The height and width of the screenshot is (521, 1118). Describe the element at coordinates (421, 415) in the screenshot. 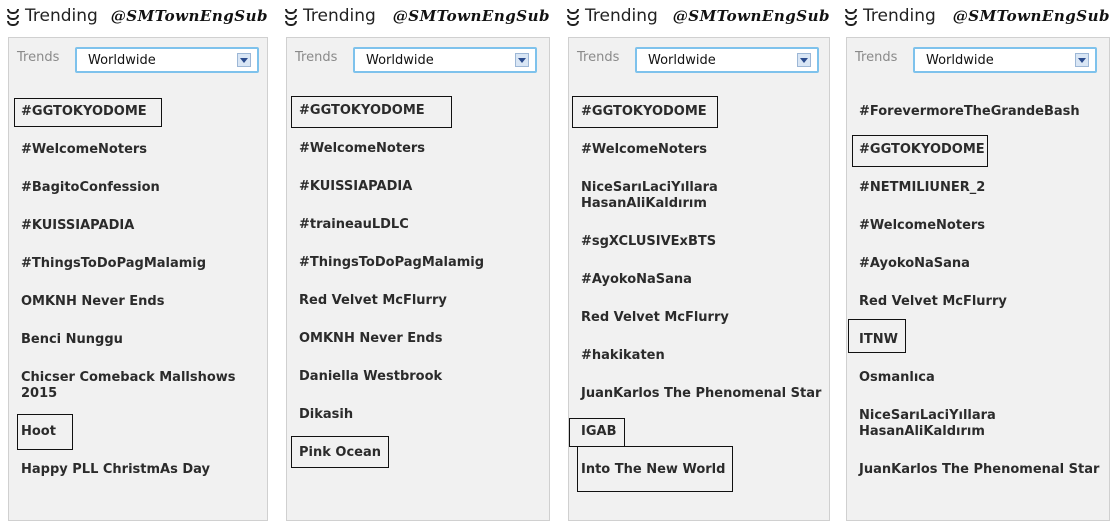

I see `trend-item: Dikasih` at that location.